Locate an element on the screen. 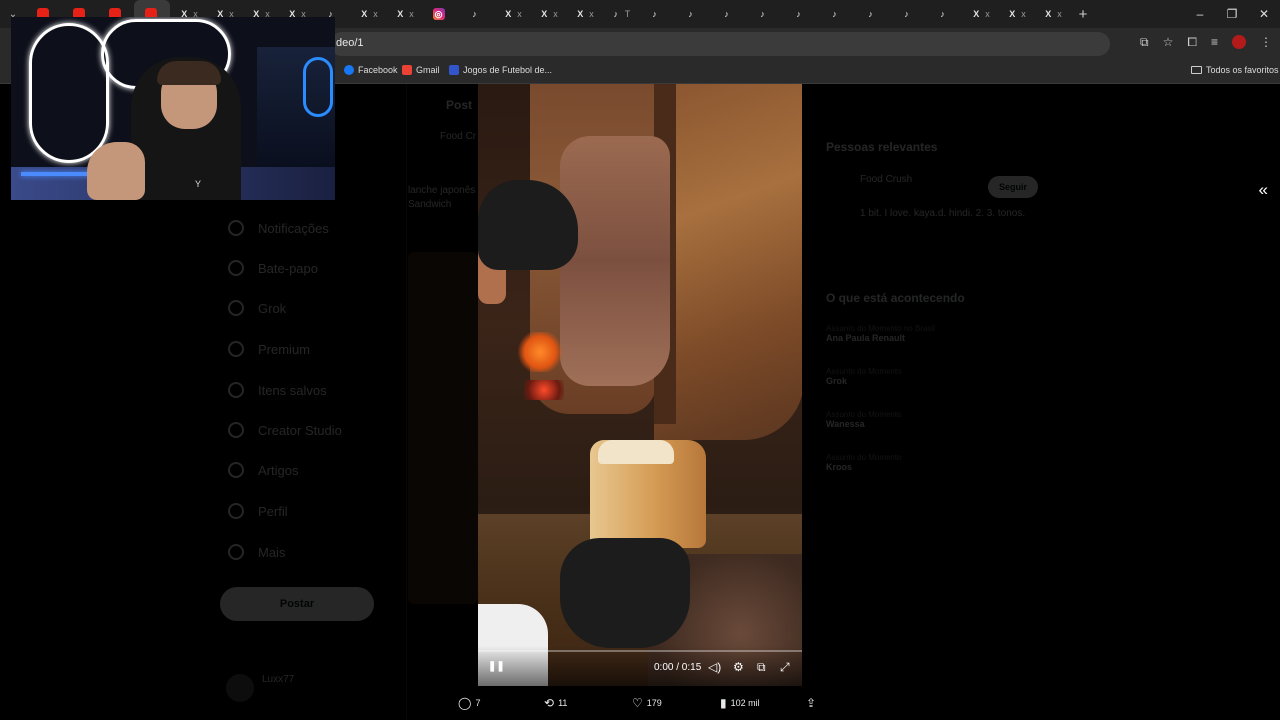 This screenshot has width=1280, height=720. nav-artigos: Artigos is located at coordinates (263, 470).